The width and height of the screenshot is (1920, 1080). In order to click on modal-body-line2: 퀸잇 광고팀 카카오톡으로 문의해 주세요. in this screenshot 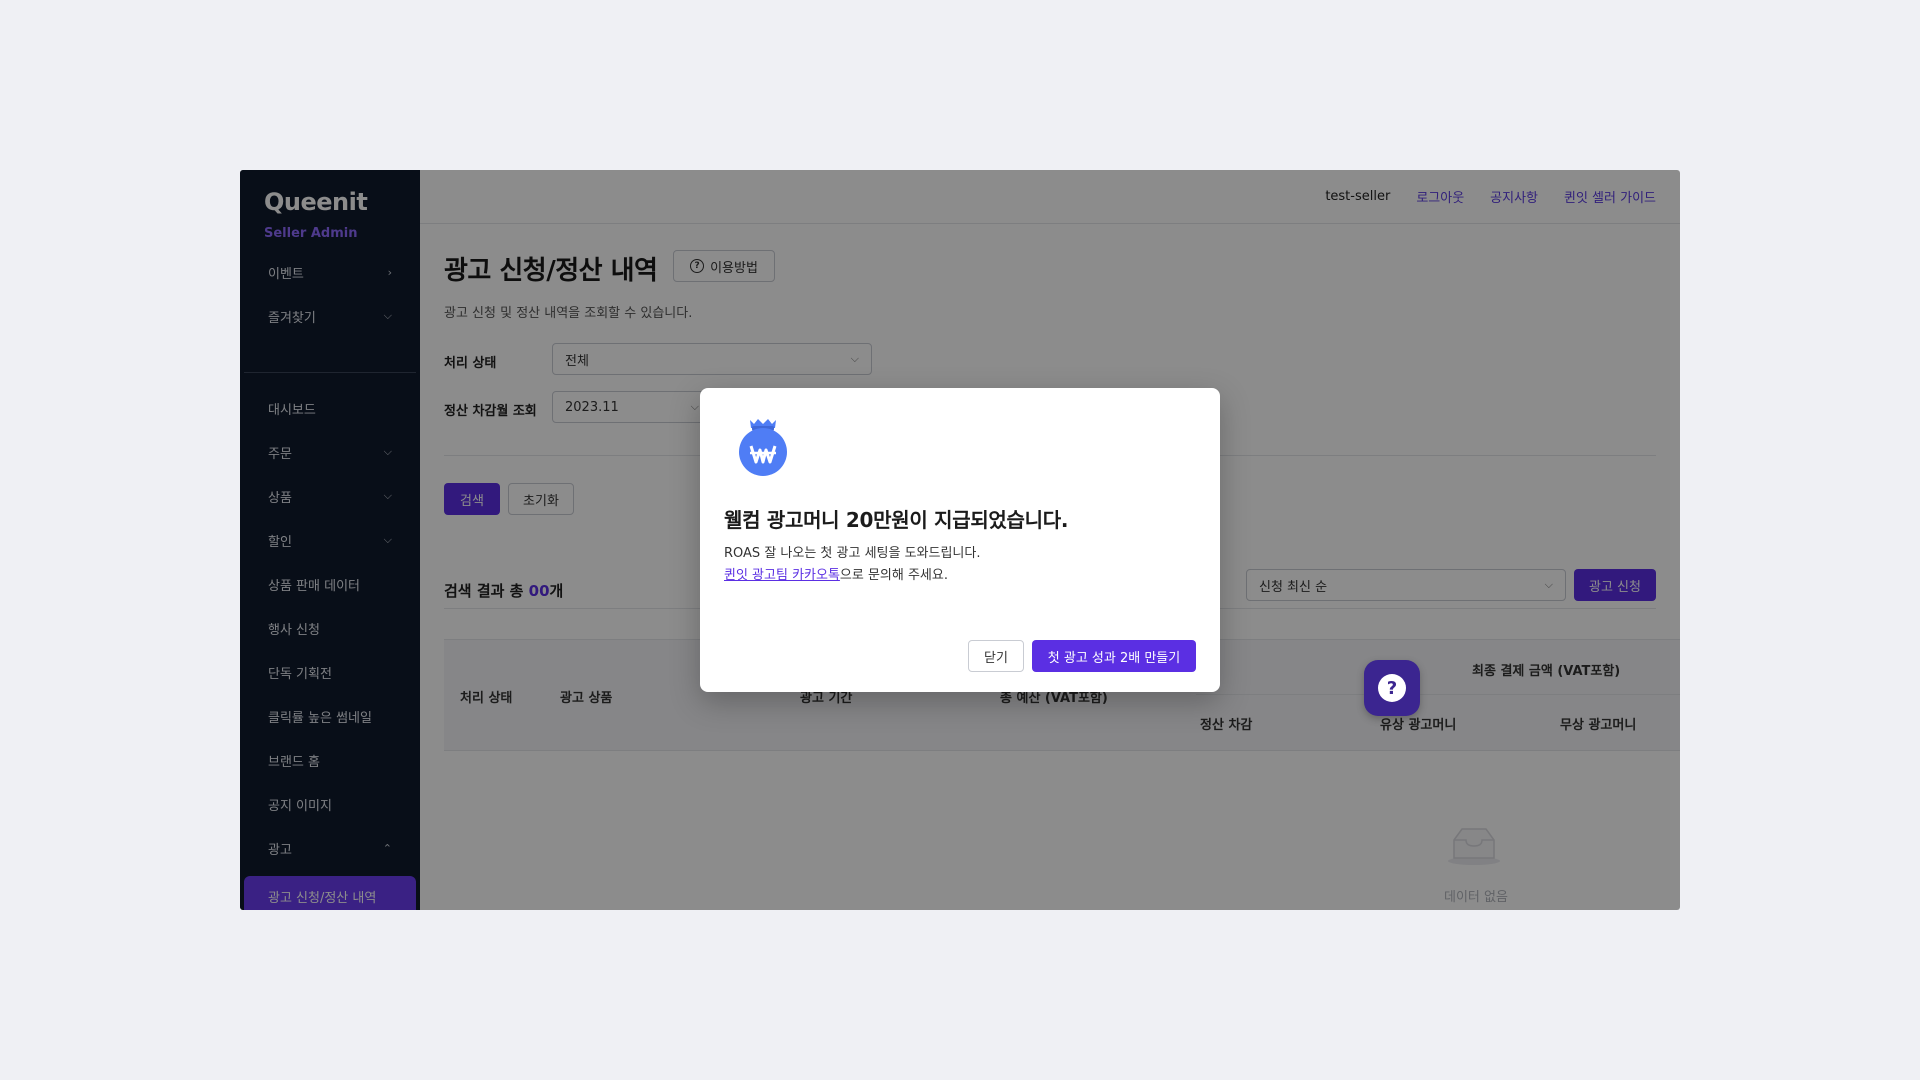, I will do `click(836, 573)`.